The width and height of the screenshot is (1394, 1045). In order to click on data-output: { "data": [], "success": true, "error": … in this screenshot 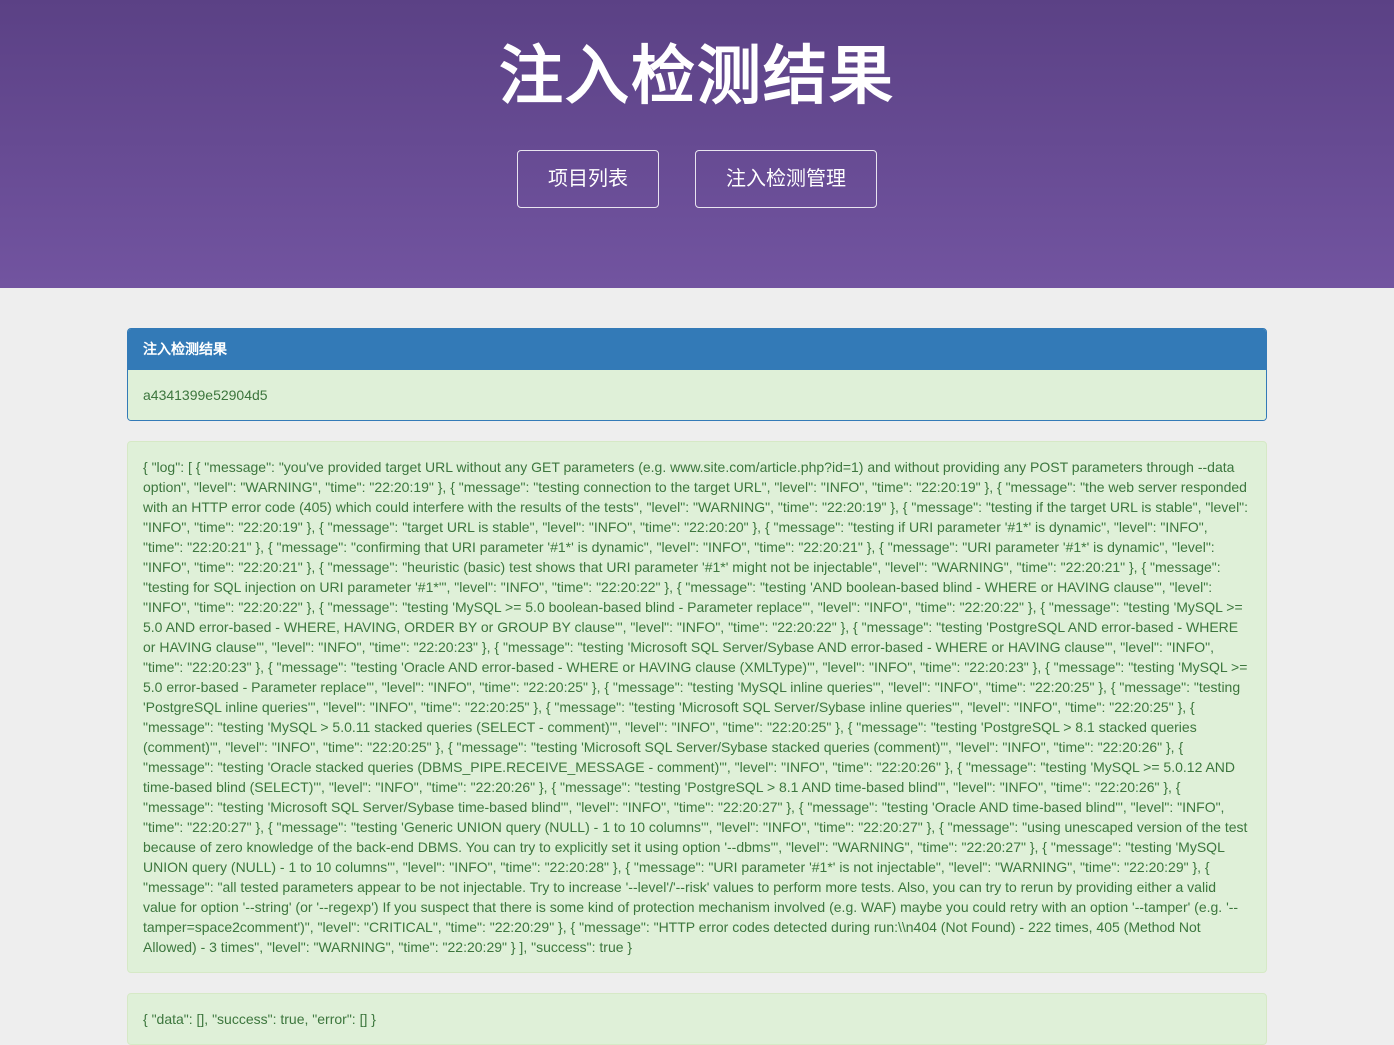, I will do `click(697, 1019)`.